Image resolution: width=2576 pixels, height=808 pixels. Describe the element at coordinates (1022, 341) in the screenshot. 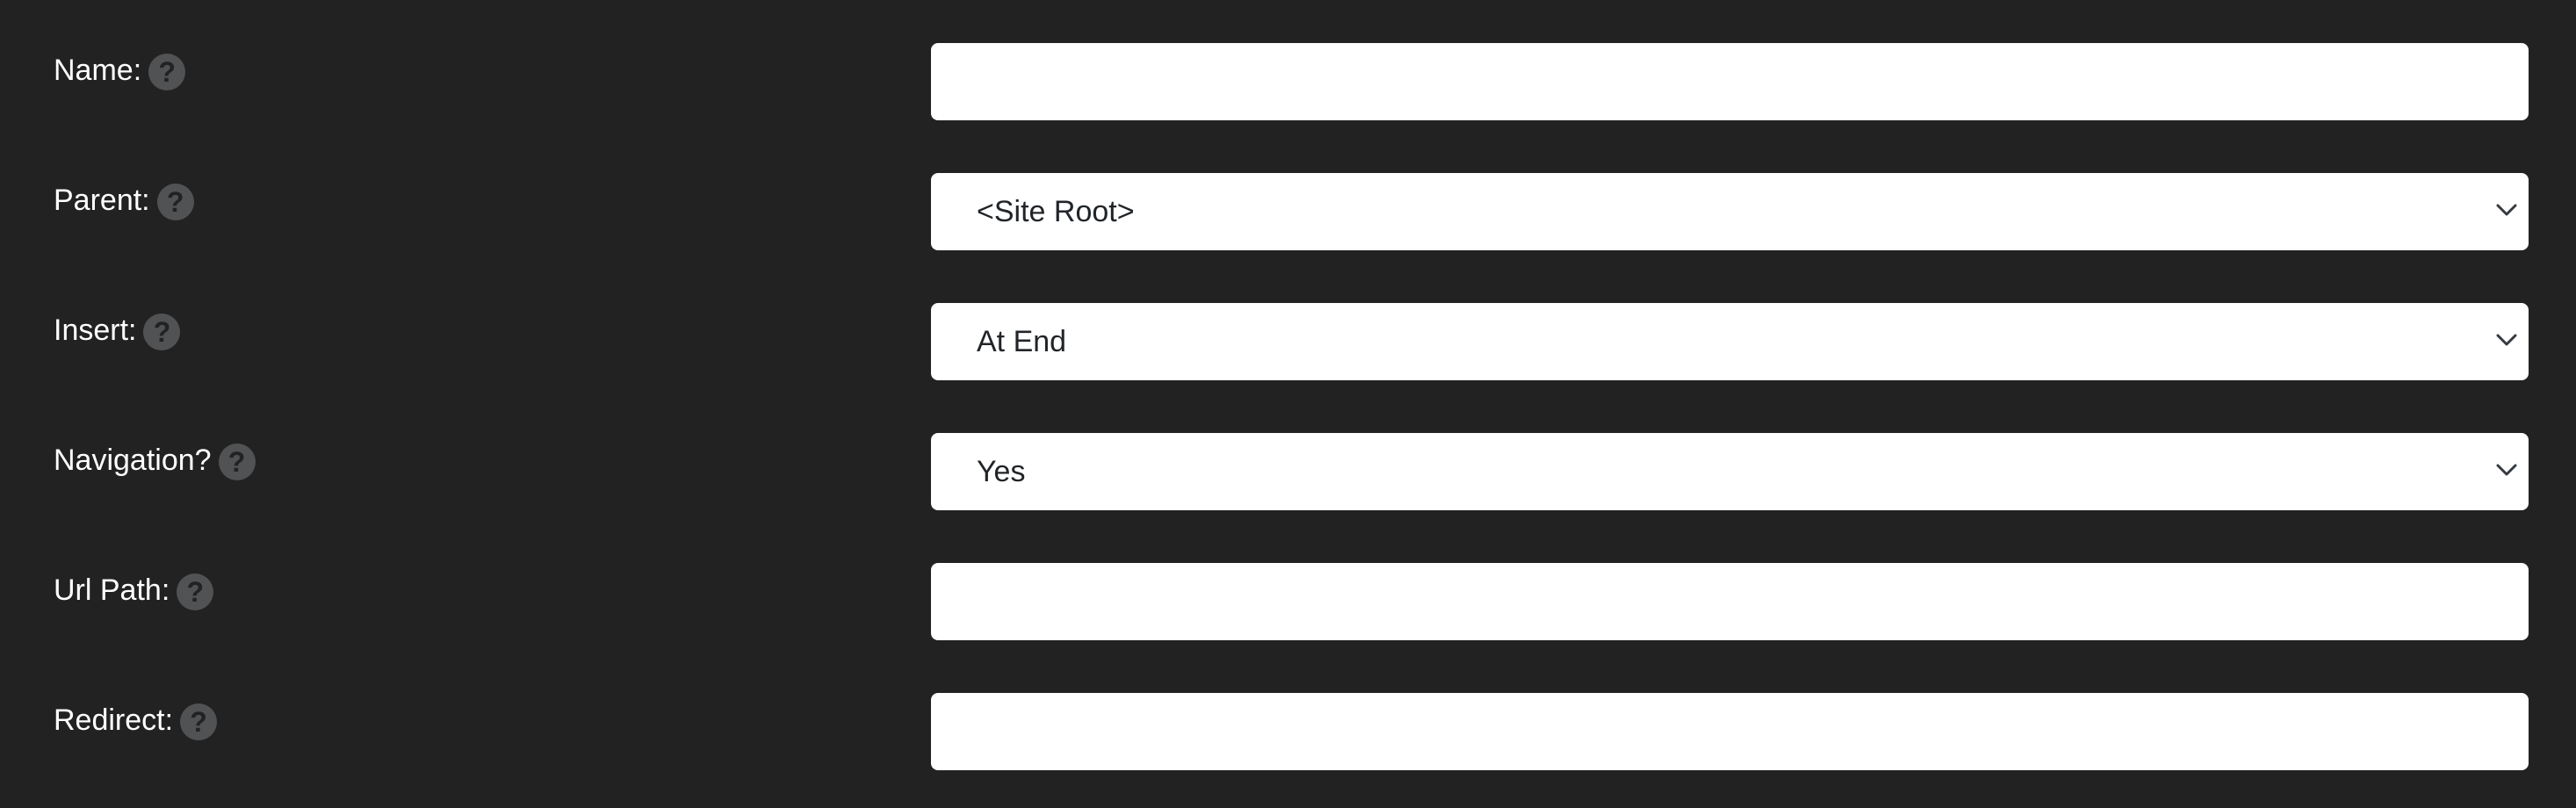

I see `insert-select-value: At End` at that location.